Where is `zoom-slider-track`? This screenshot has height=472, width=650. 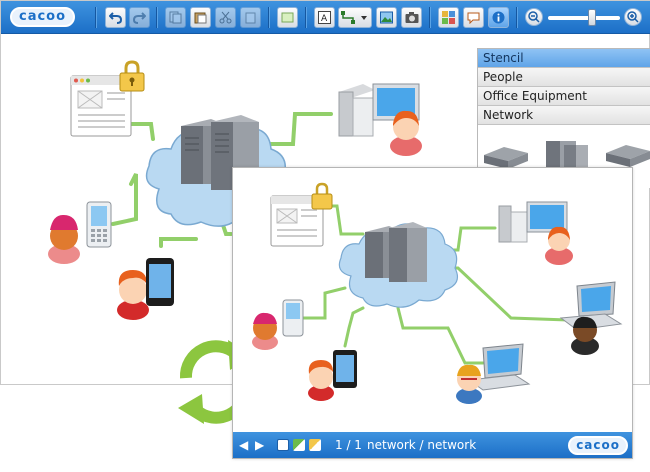 zoom-slider-track is located at coordinates (584, 18).